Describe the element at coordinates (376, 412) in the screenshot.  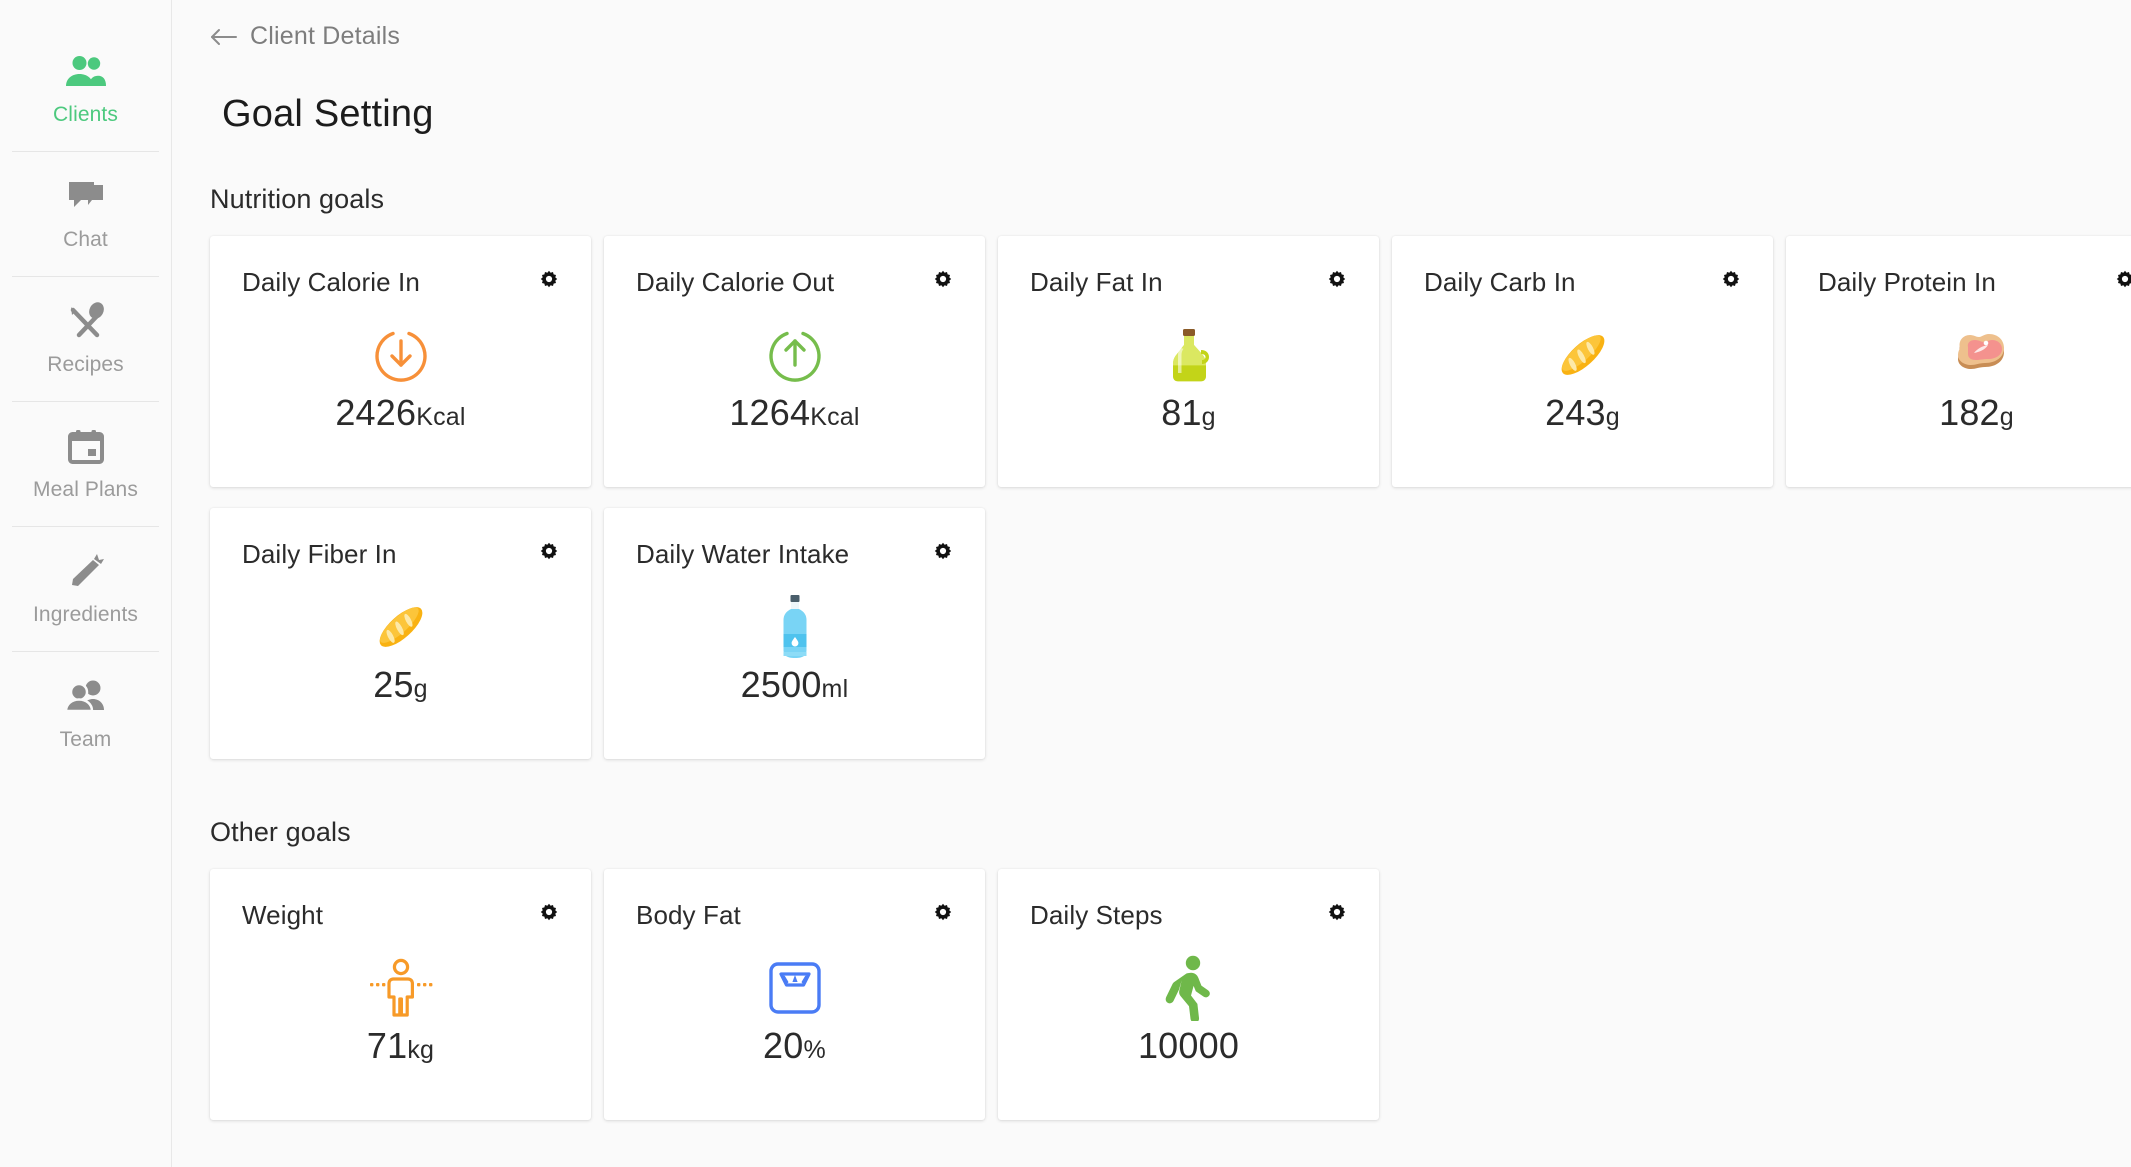
I see `card-value: 2426` at that location.